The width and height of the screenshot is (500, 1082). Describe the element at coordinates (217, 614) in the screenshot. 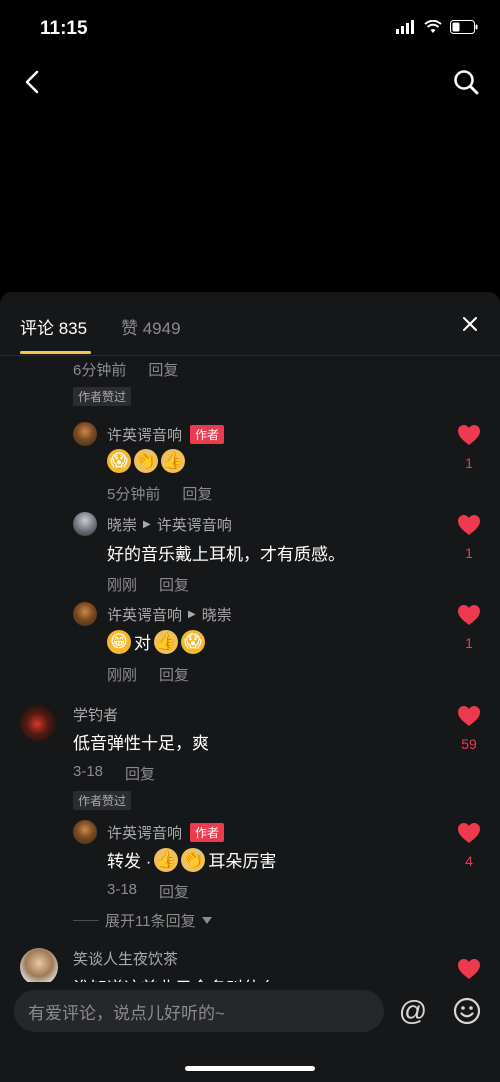

I see `reply-target-name: 晓崇` at that location.